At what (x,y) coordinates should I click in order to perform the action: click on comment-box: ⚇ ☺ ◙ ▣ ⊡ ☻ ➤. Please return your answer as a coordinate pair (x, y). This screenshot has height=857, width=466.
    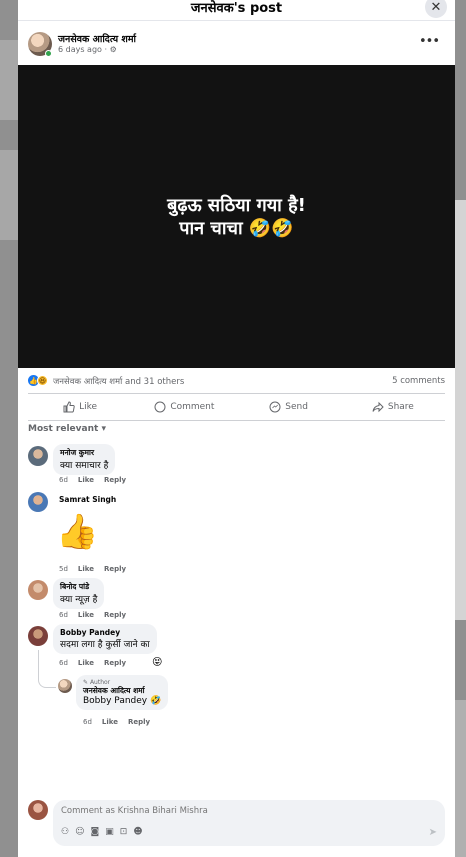
    Looking at the image, I should click on (249, 823).